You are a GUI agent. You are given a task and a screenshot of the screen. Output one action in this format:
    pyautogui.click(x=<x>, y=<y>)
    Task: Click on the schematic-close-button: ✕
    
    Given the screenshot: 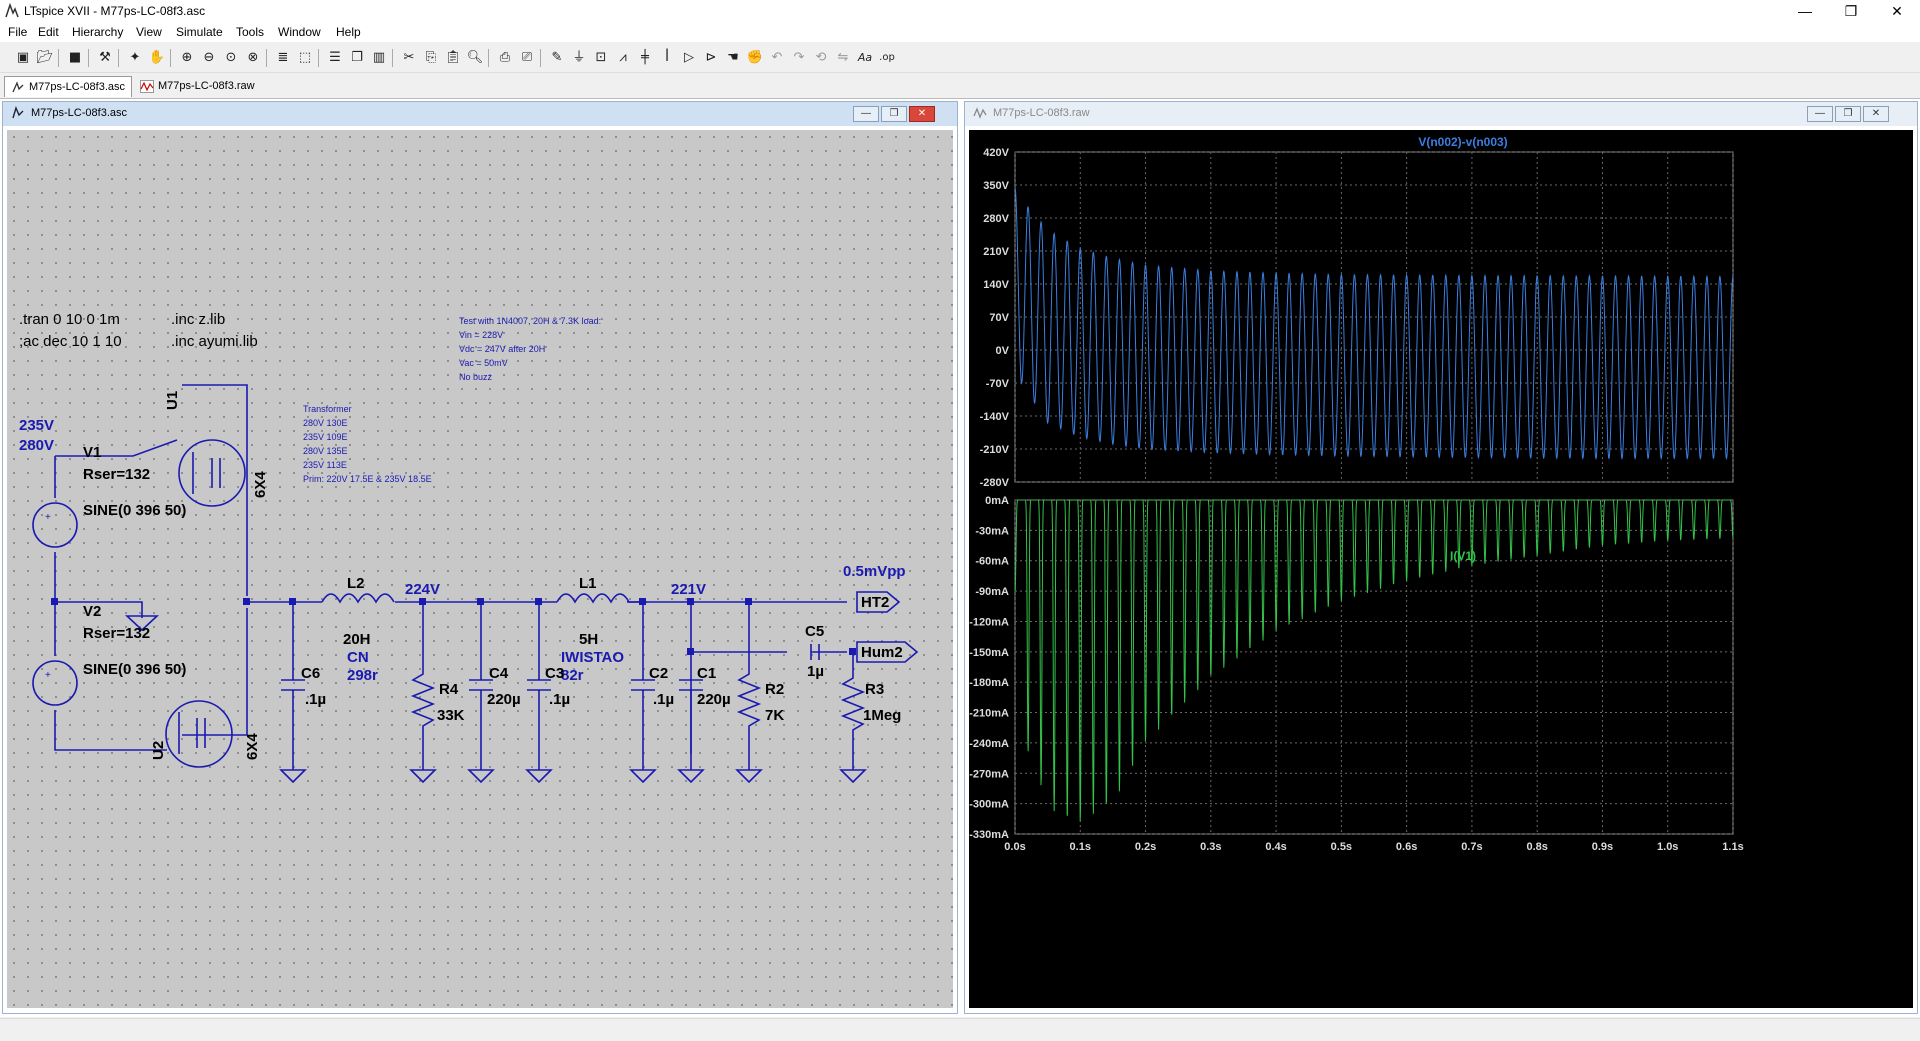 What is the action you would take?
    pyautogui.click(x=922, y=114)
    